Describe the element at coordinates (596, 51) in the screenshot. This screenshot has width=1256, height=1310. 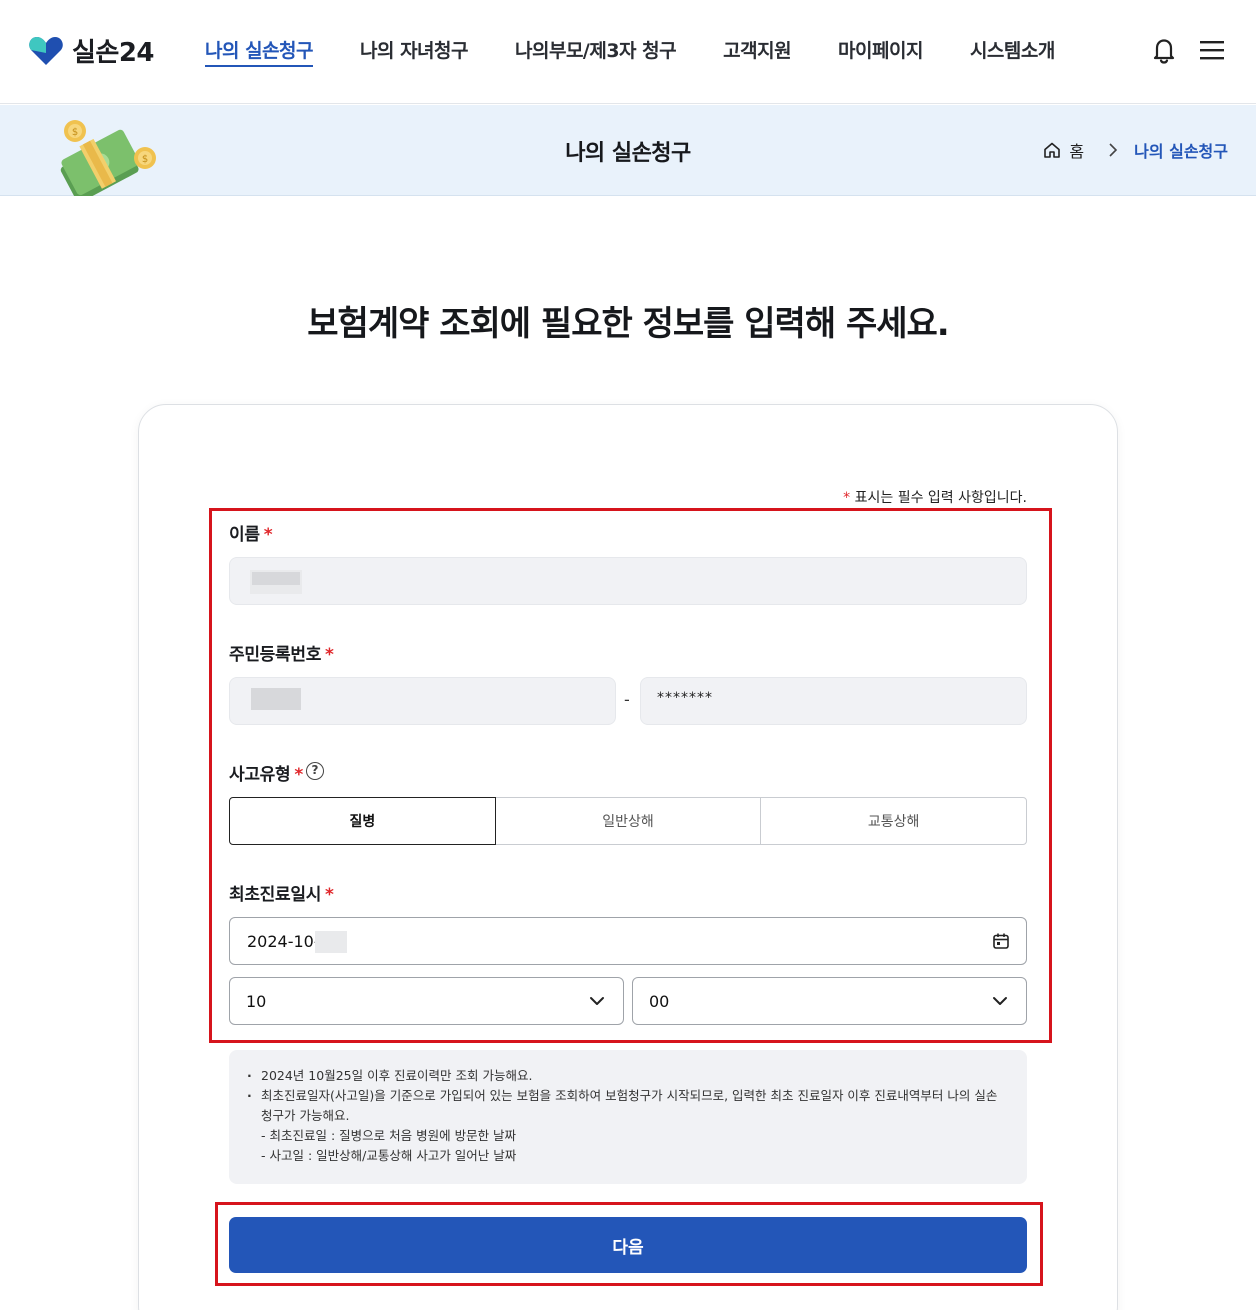
I see `nav-parent-claim: 나의부모/제3자 청구` at that location.